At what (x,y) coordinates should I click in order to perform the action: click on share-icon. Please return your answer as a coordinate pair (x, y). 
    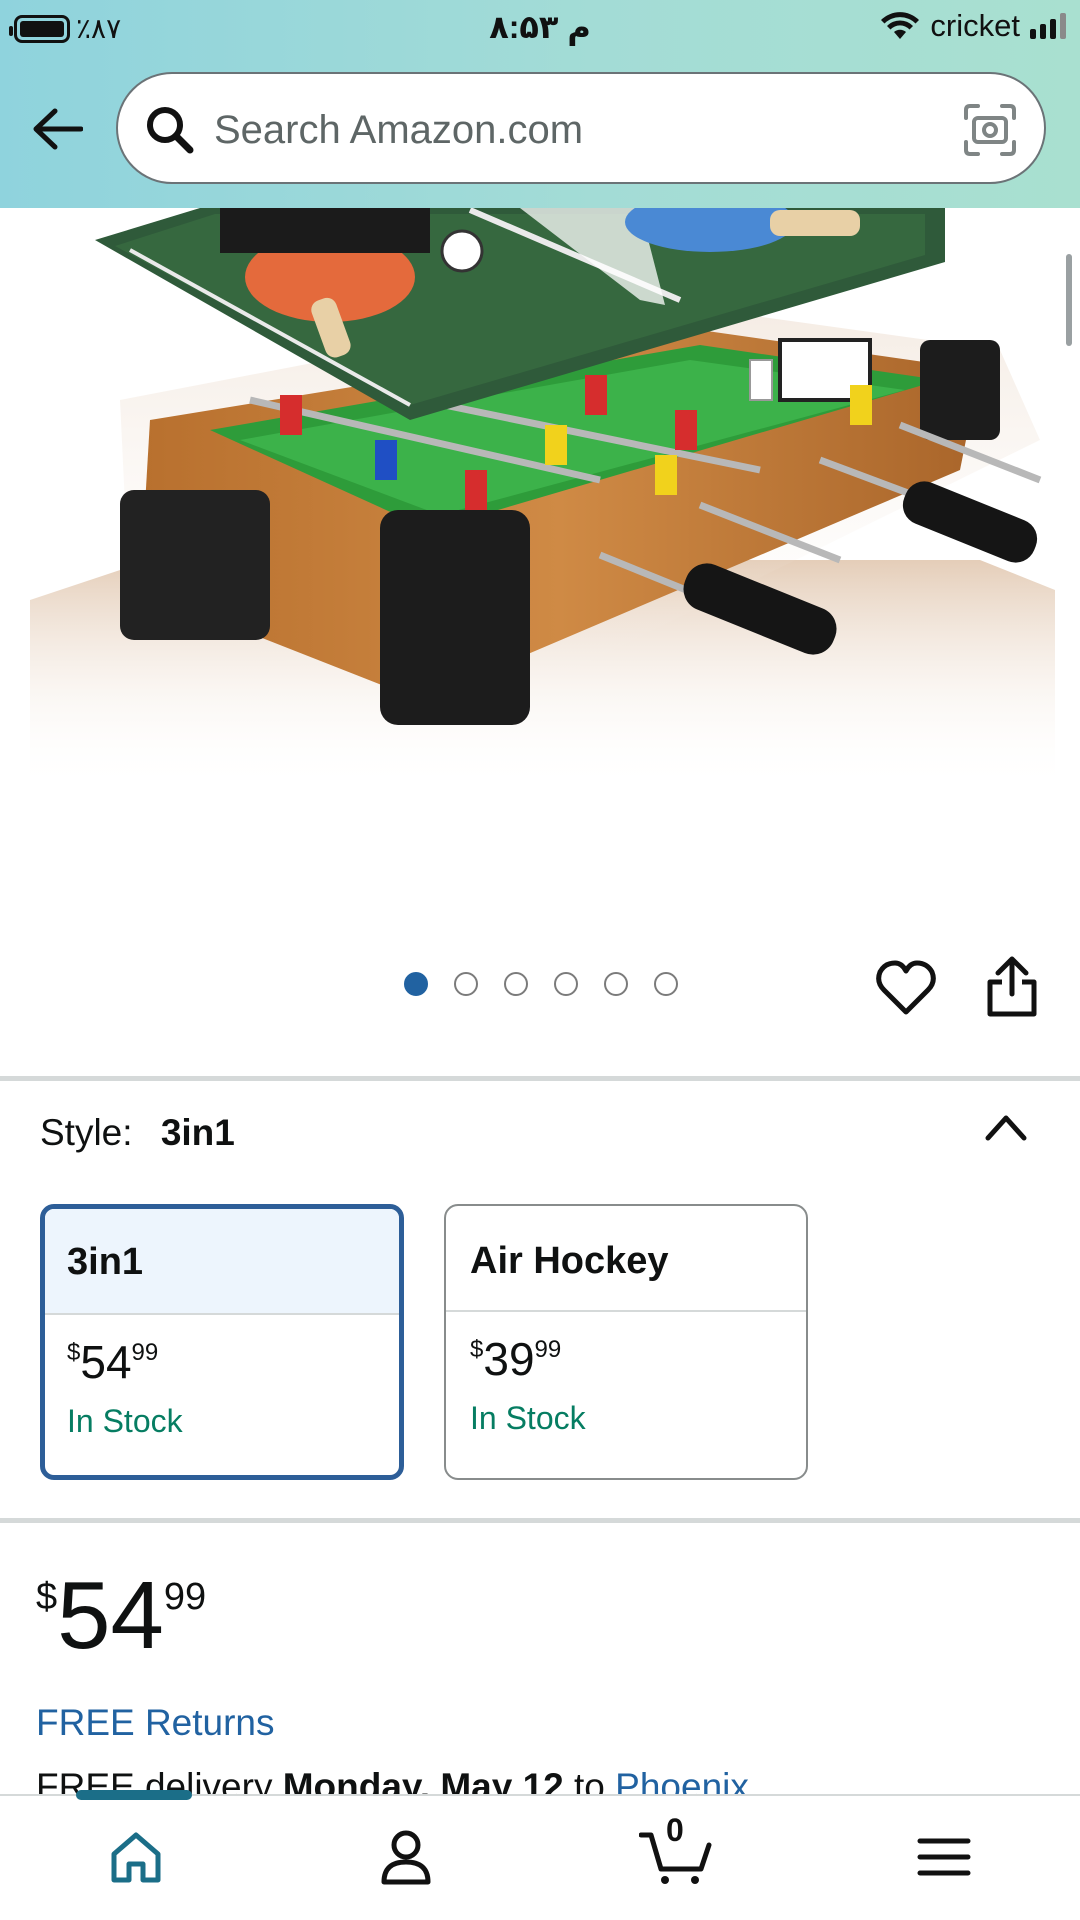
    Looking at the image, I should click on (1012, 987).